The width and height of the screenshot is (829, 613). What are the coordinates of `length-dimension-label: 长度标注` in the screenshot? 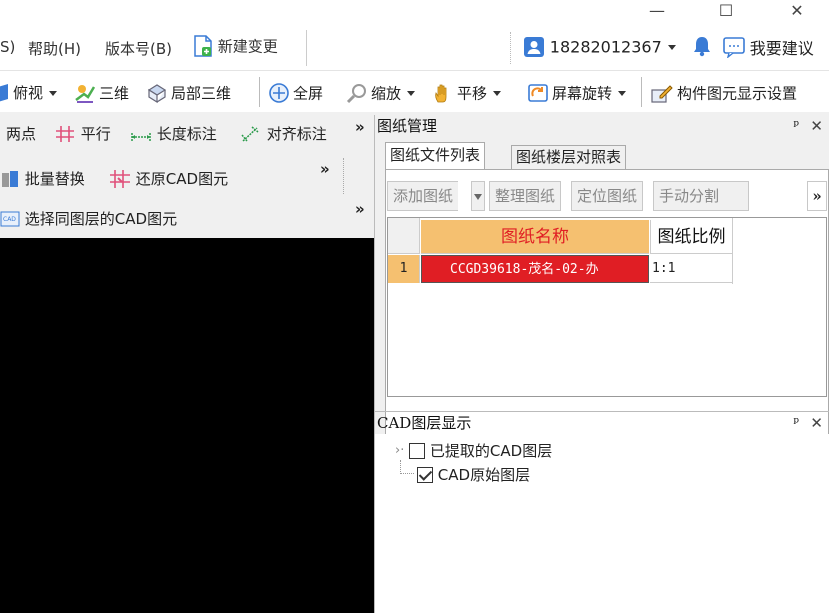 It's located at (186, 134).